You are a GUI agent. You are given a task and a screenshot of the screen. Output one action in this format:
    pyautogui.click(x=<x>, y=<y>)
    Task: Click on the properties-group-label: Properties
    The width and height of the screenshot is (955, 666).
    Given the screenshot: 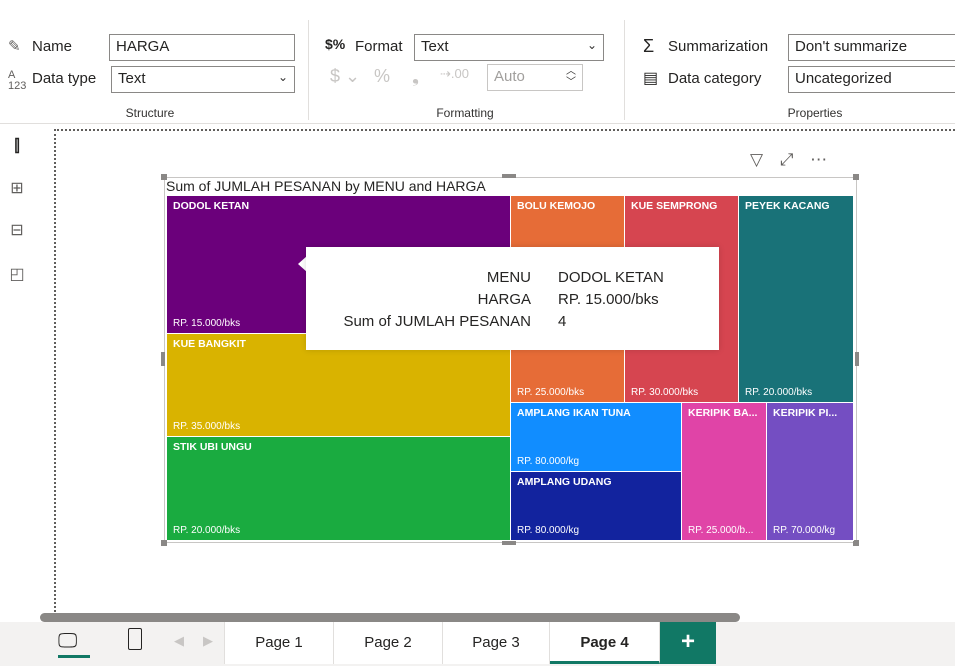 What is the action you would take?
    pyautogui.click(x=815, y=113)
    